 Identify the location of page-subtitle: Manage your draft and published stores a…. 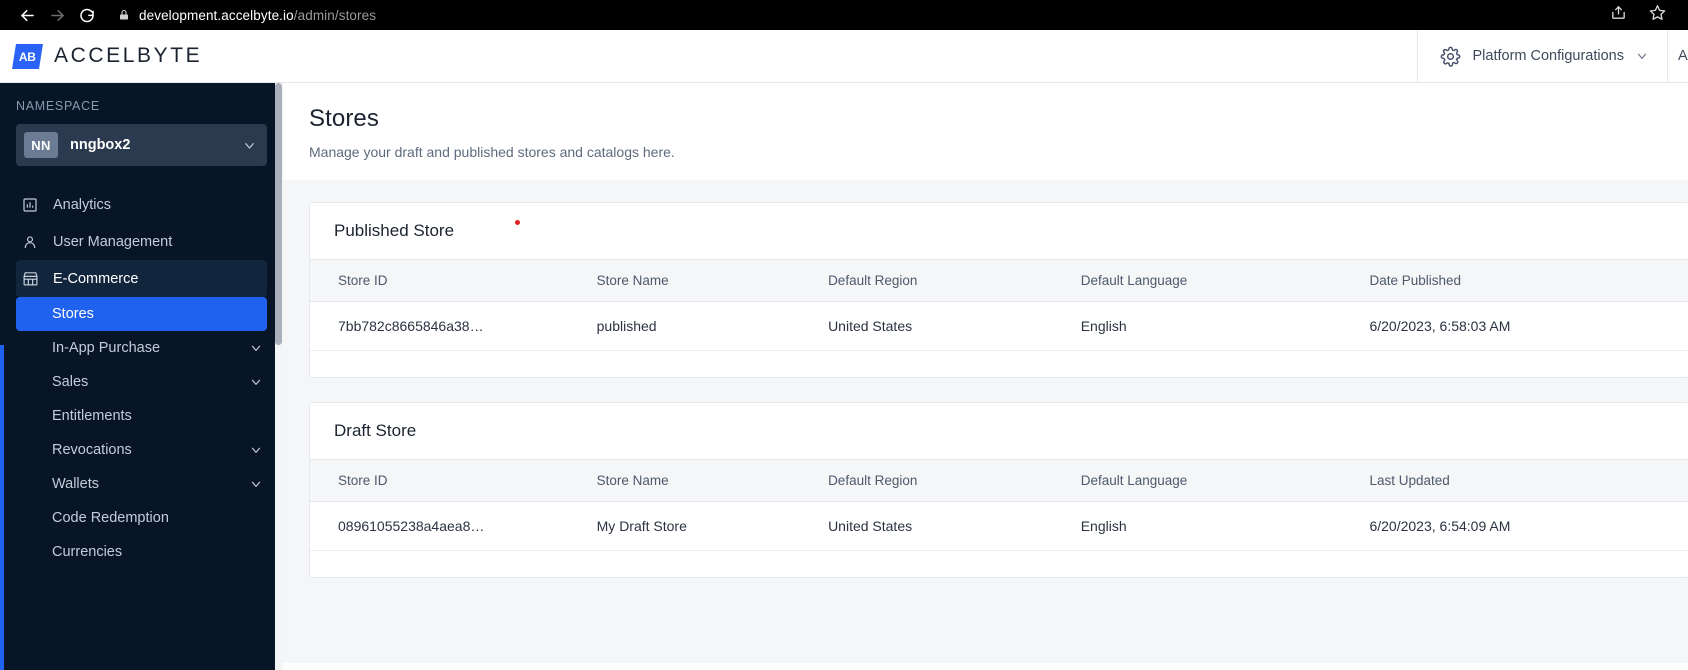
(492, 152).